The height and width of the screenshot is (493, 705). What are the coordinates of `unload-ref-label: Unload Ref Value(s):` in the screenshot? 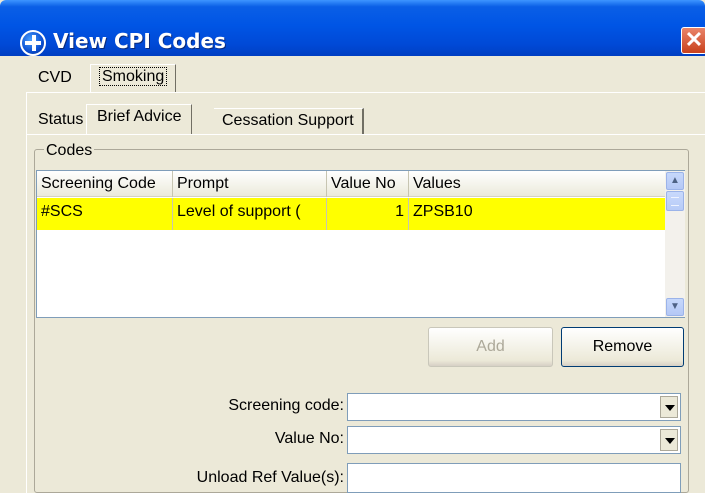 It's located at (270, 477).